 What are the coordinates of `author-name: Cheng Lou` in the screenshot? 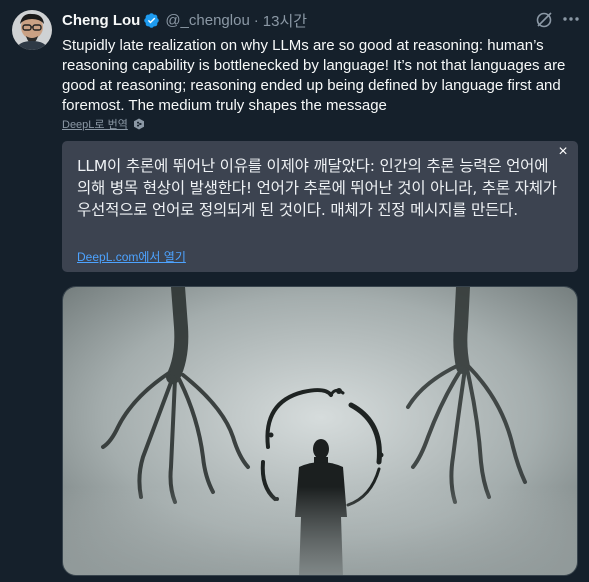 It's located at (101, 20).